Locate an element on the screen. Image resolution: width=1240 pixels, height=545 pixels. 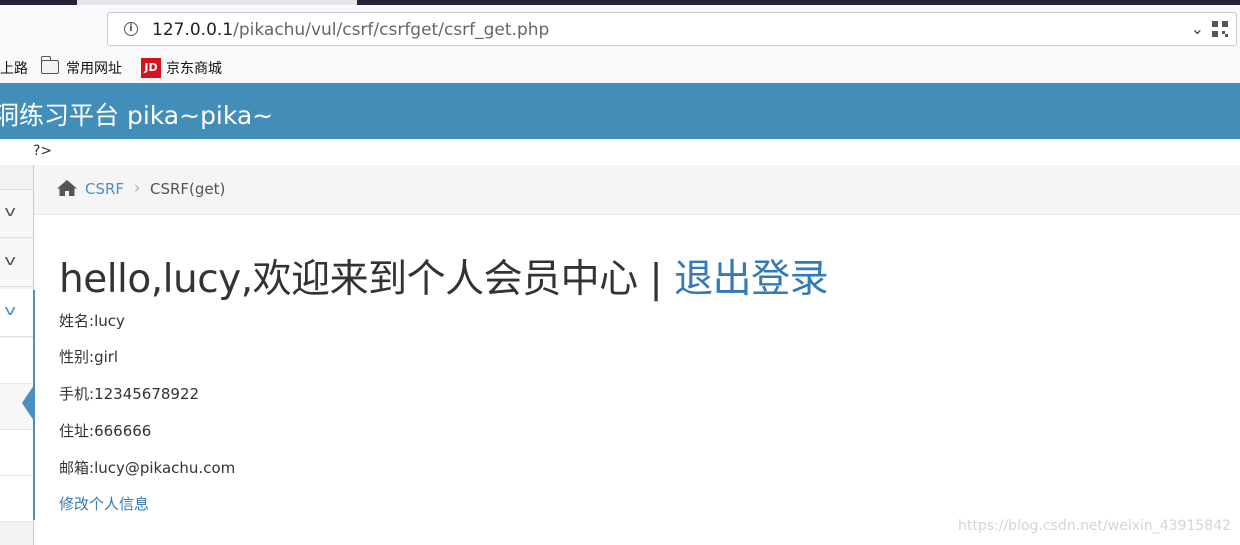
active-item-marker is located at coordinates (28, 403).